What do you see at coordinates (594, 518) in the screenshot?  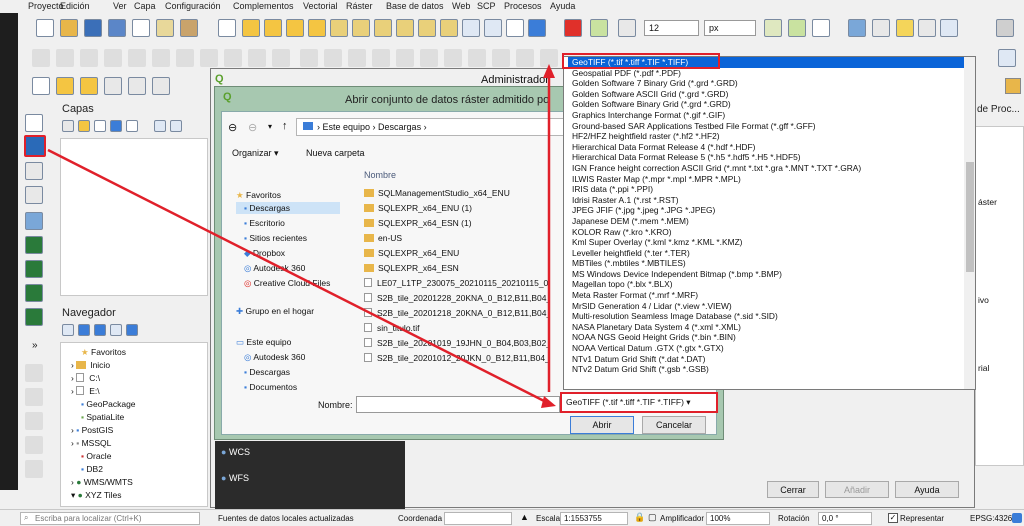 I see `scale-input: 1:1553755` at bounding box center [594, 518].